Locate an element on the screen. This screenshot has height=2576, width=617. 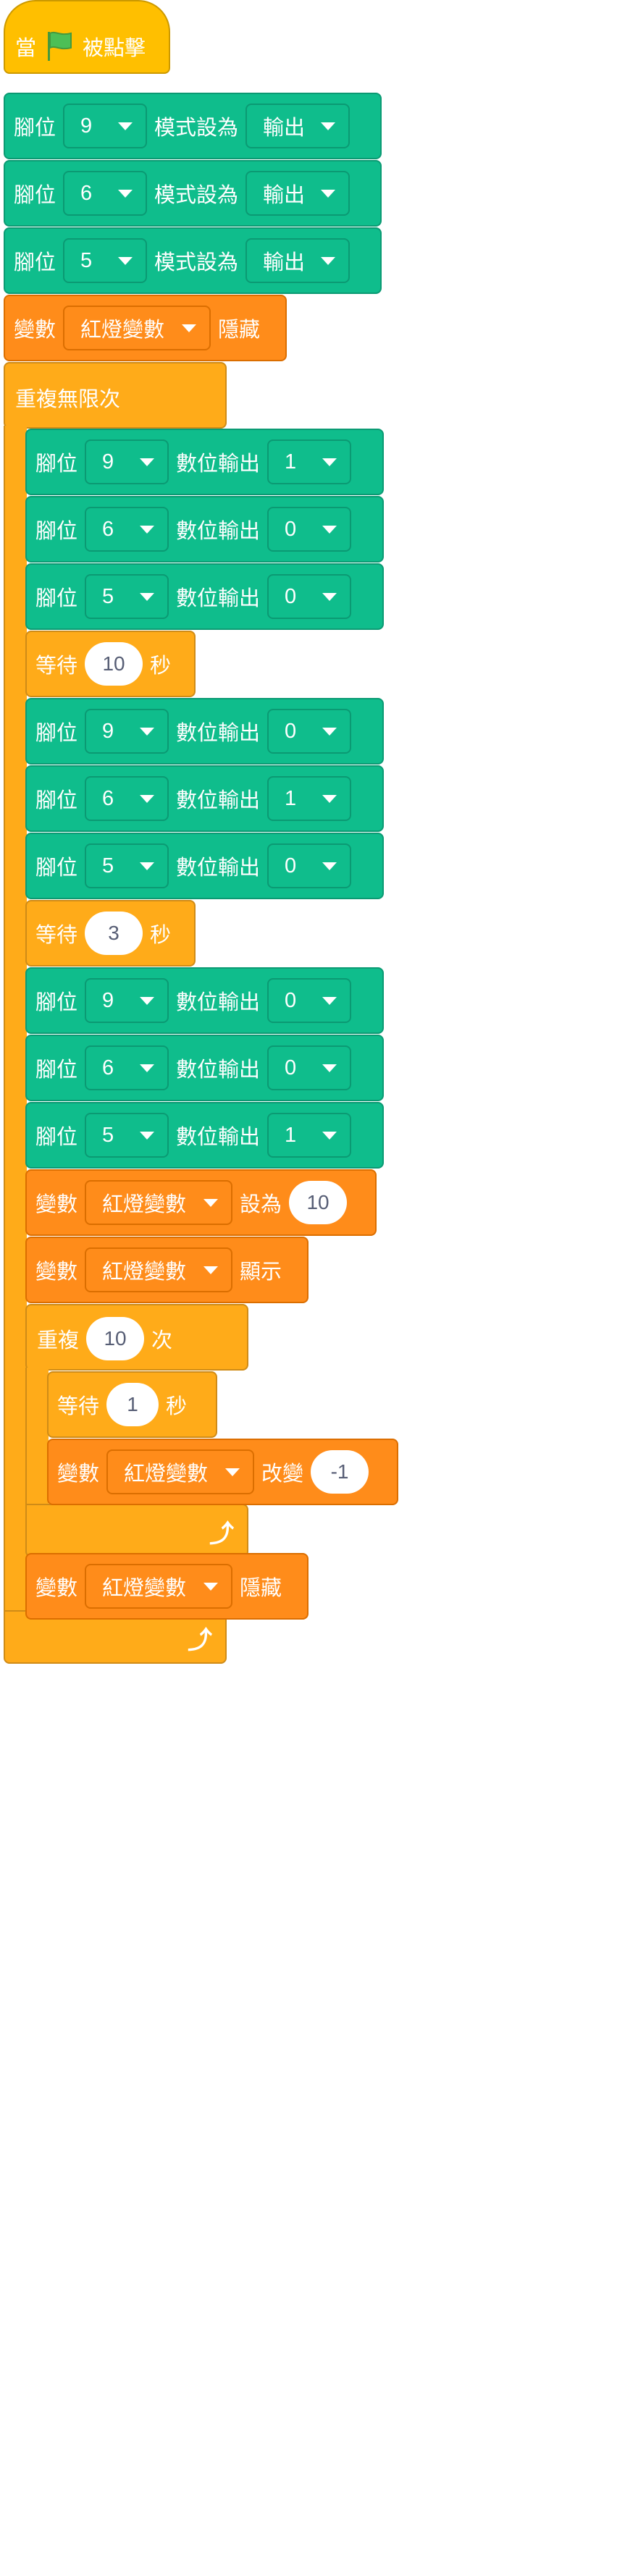
digital-write-block-1: 腳位 9 數位輸出 1 is located at coordinates (205, 462).